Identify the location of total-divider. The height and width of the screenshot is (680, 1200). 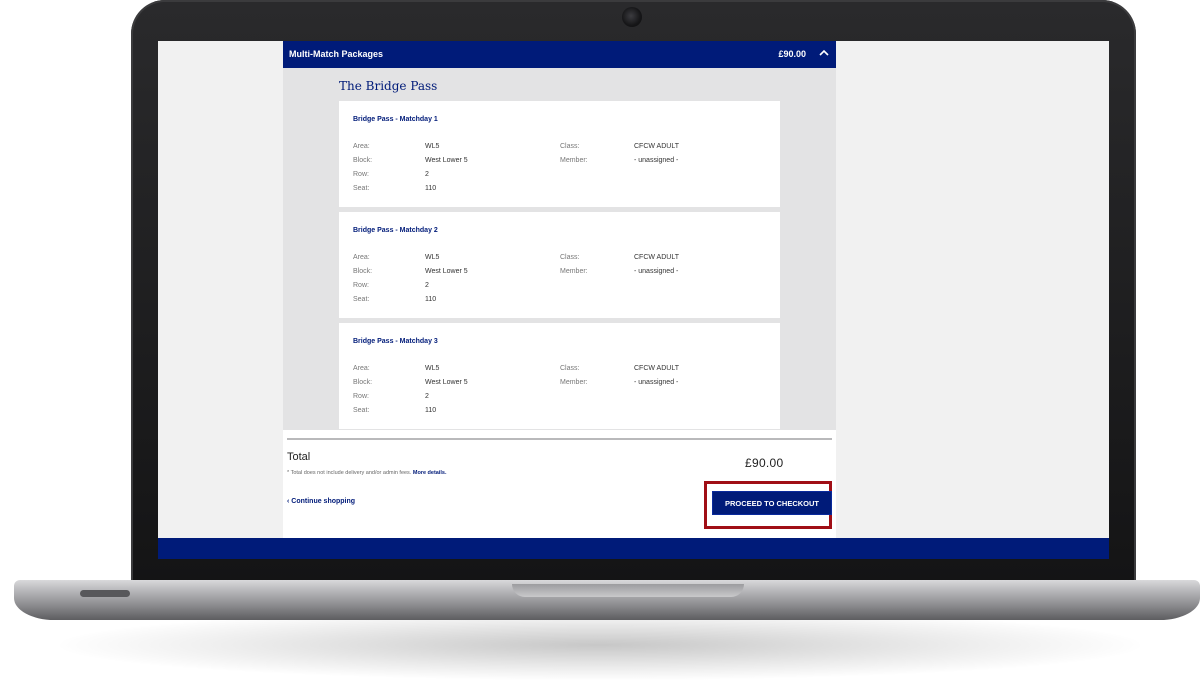
(559, 439).